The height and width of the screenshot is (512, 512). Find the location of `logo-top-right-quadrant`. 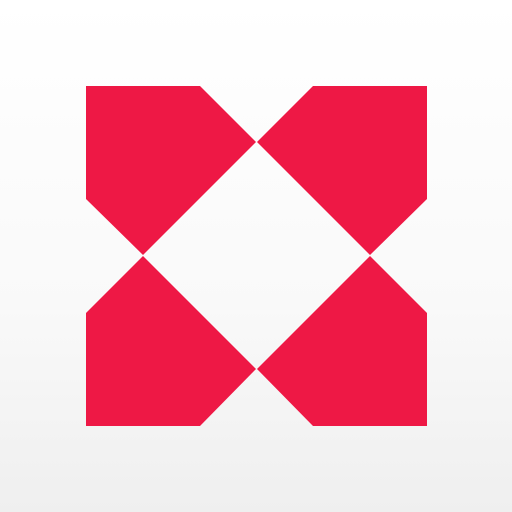

logo-top-right-quadrant is located at coordinates (342, 170).